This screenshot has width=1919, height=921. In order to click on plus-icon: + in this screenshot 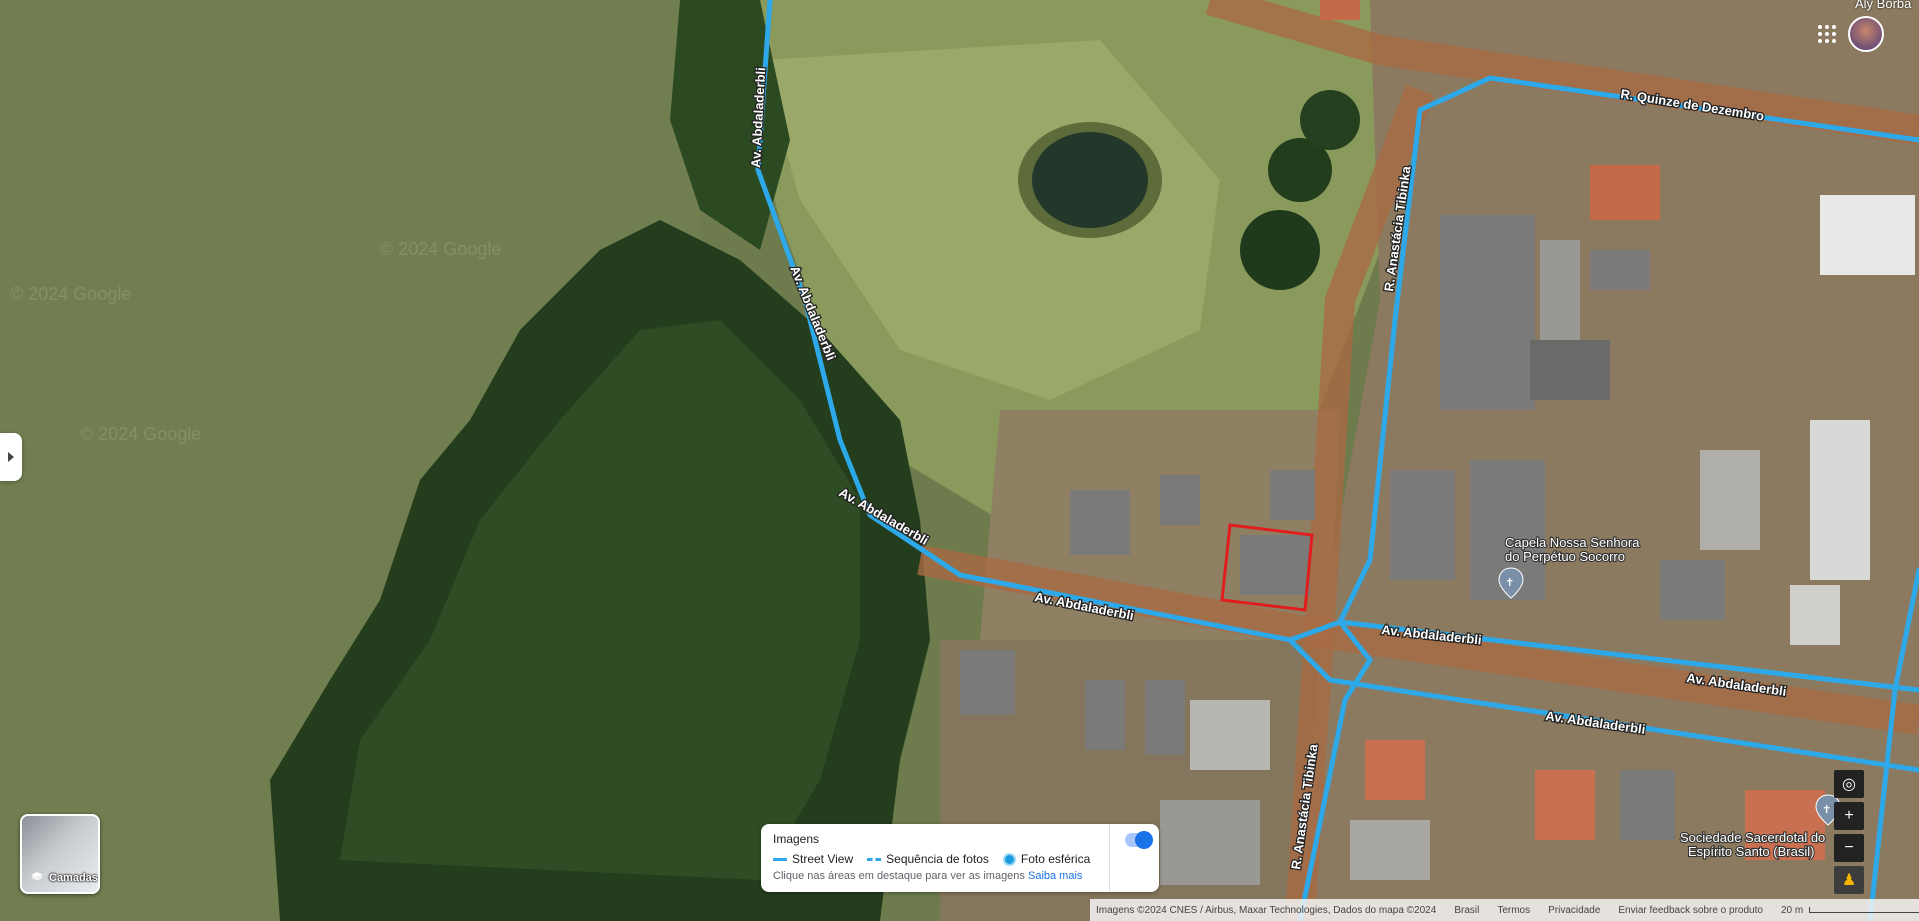, I will do `click(1849, 815)`.